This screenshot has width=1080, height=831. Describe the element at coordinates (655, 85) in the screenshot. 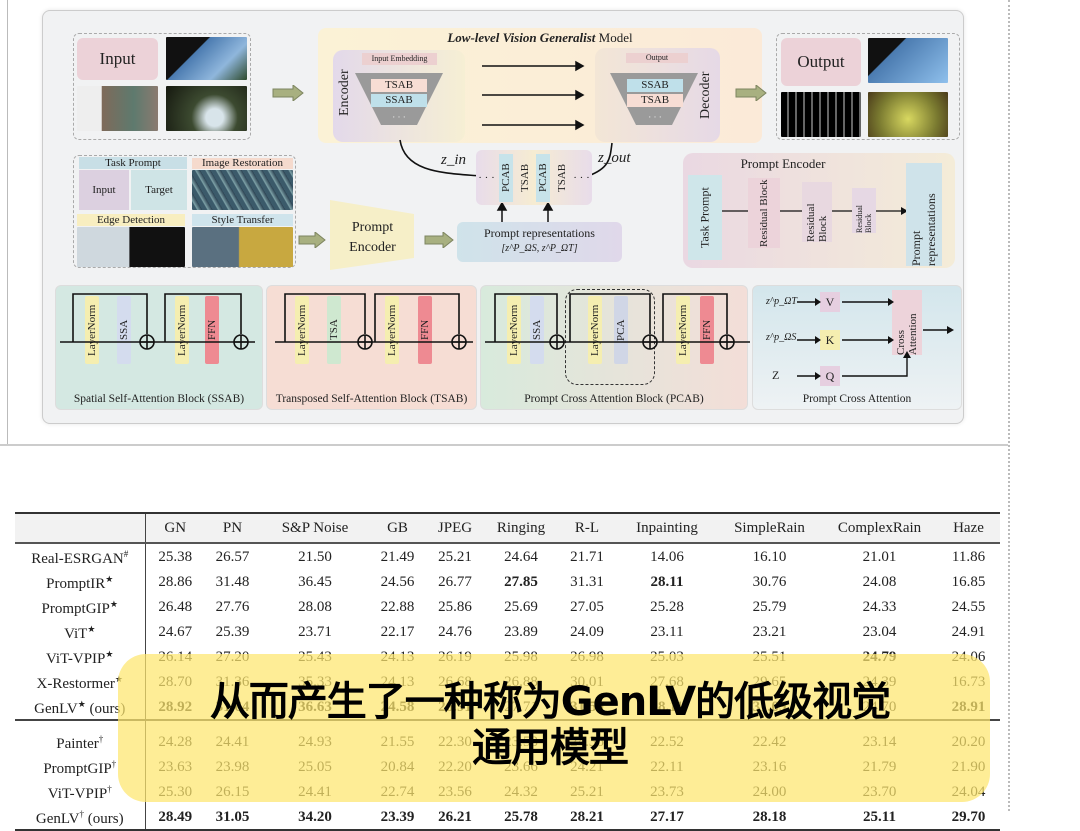

I see `decoder-block-ssab: SSAB` at that location.